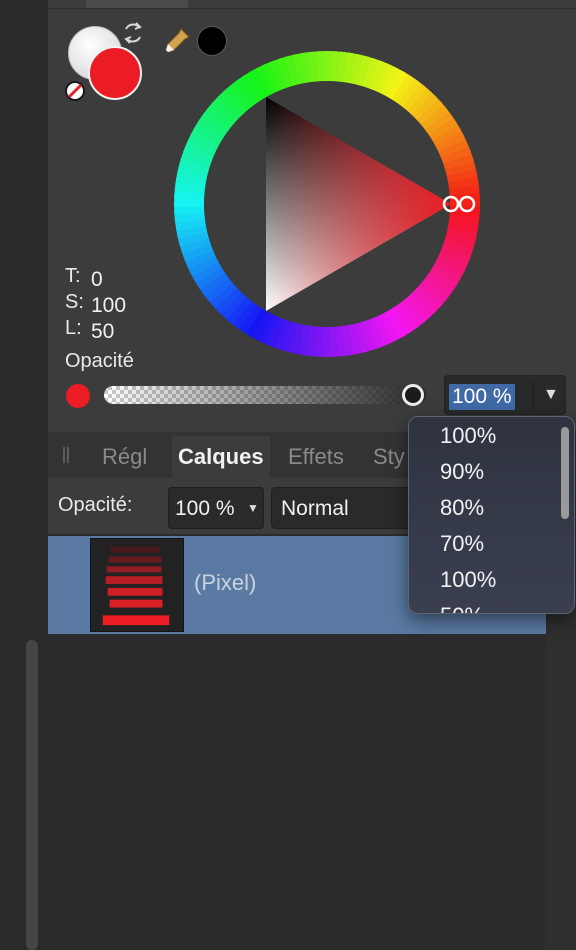 The width and height of the screenshot is (576, 950). What do you see at coordinates (389, 457) in the screenshot?
I see `tab-styles: Sty` at bounding box center [389, 457].